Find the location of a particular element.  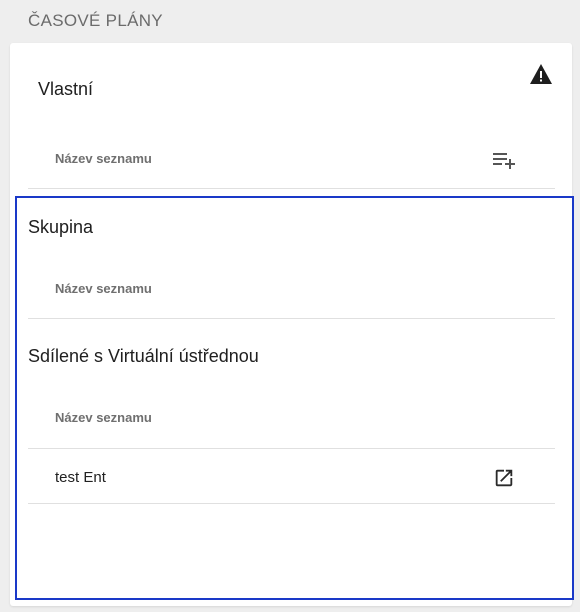

group-title-custom: Vlastní is located at coordinates (66, 89).